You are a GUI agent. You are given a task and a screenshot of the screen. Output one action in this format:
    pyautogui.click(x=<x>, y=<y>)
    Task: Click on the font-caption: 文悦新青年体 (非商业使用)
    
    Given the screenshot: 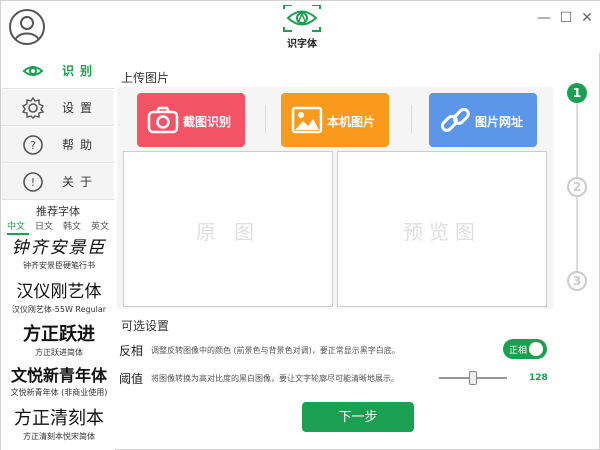 What is the action you would take?
    pyautogui.click(x=59, y=392)
    